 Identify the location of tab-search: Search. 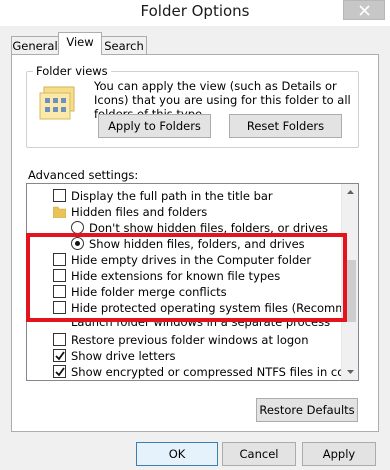
(124, 46).